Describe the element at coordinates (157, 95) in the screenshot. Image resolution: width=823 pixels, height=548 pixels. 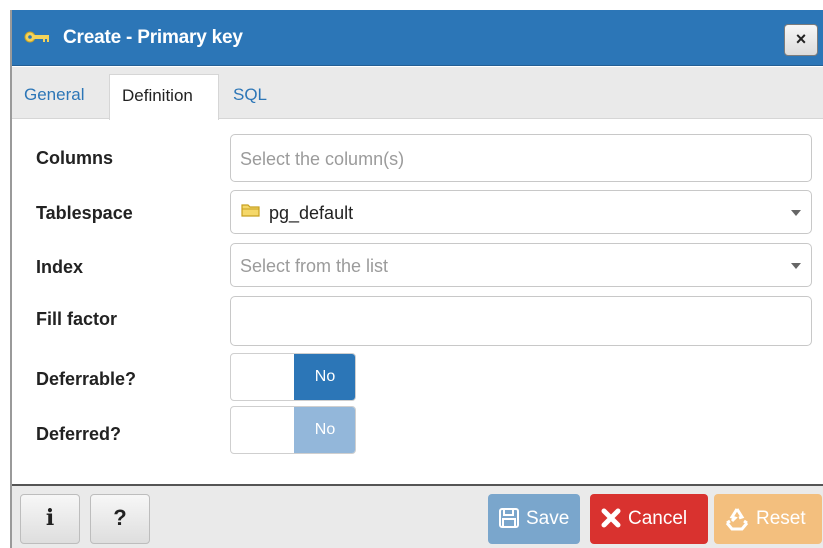
I see `tab-definition-label: Definition` at that location.